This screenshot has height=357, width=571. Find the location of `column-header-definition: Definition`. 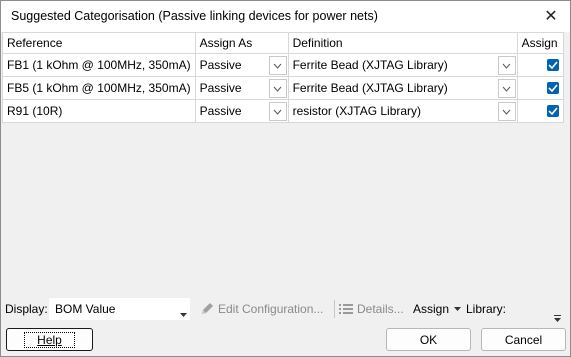

column-header-definition: Definition is located at coordinates (402, 43).